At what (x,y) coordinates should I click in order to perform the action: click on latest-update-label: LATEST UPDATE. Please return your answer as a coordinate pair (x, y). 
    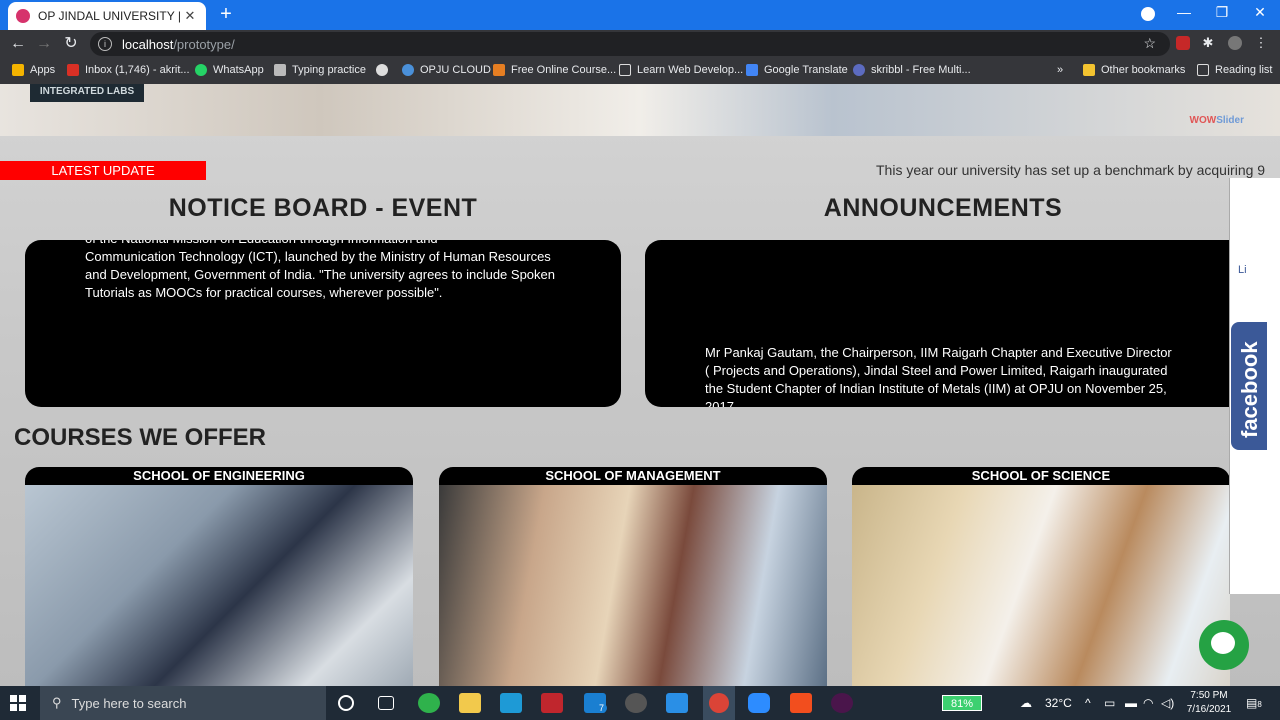
    Looking at the image, I should click on (103, 170).